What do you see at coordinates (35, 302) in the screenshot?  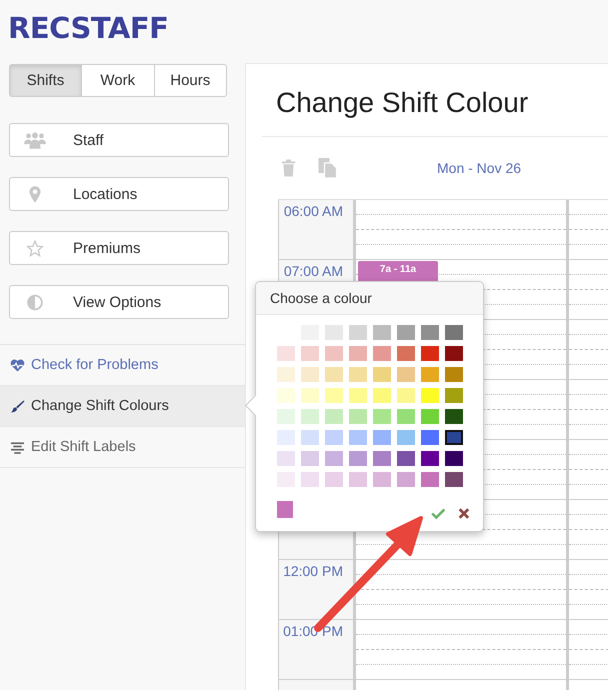 I see `contrast-icon` at bounding box center [35, 302].